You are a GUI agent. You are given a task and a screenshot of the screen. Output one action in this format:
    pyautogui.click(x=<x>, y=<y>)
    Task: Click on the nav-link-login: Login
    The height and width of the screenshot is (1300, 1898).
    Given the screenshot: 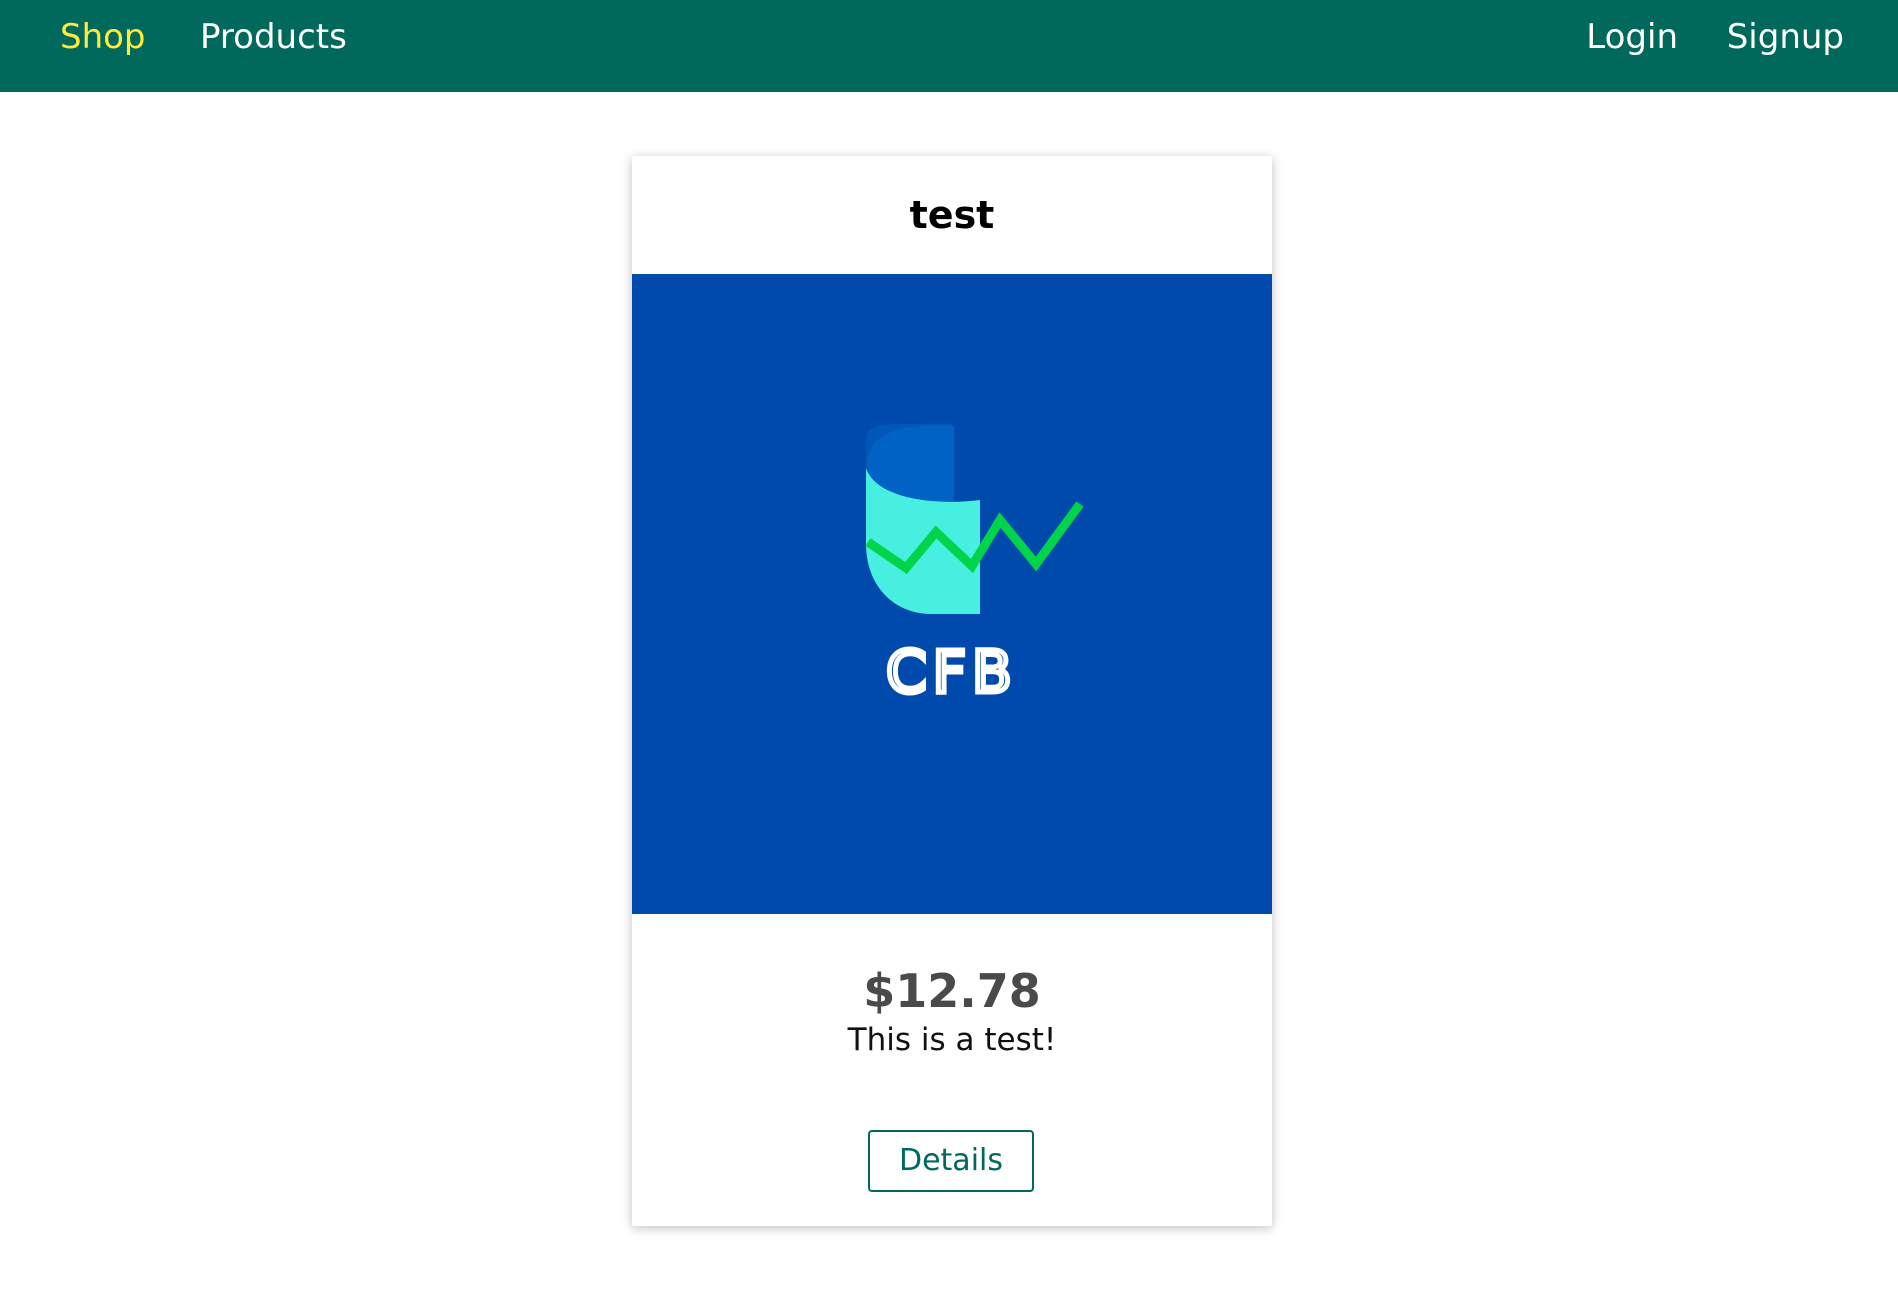 What is the action you would take?
    pyautogui.click(x=1632, y=37)
    